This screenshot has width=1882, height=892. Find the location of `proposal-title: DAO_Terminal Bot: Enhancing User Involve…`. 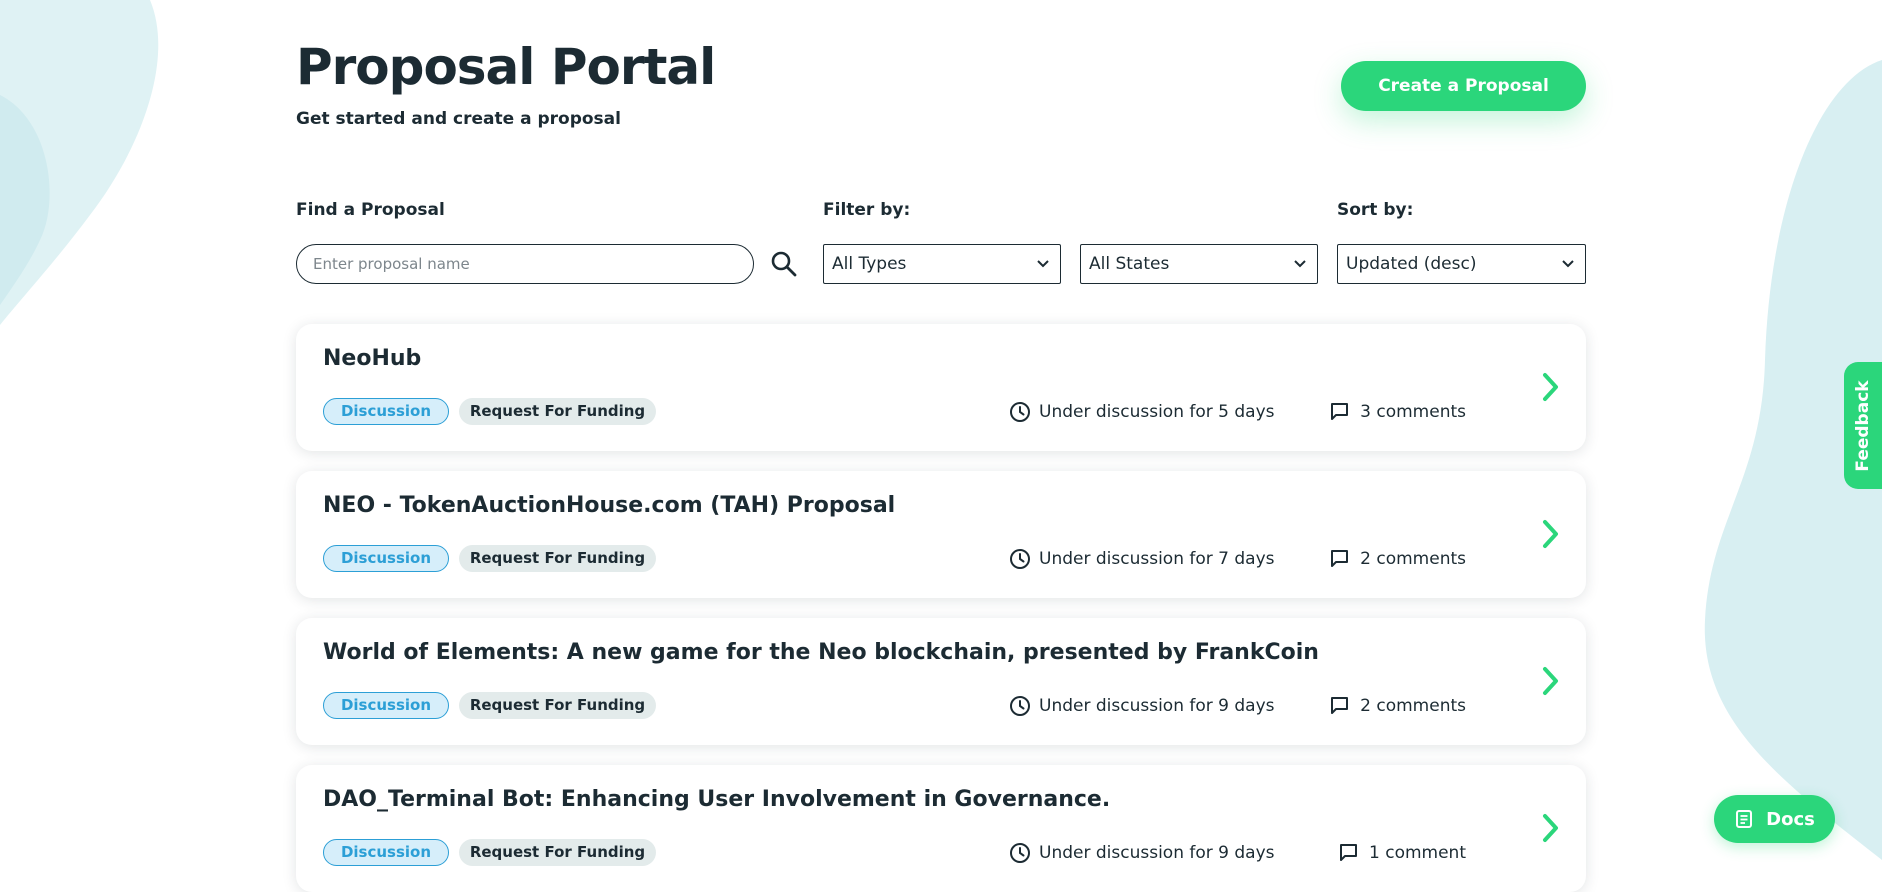

proposal-title: DAO_Terminal Bot: Enhancing User Involve… is located at coordinates (717, 799).